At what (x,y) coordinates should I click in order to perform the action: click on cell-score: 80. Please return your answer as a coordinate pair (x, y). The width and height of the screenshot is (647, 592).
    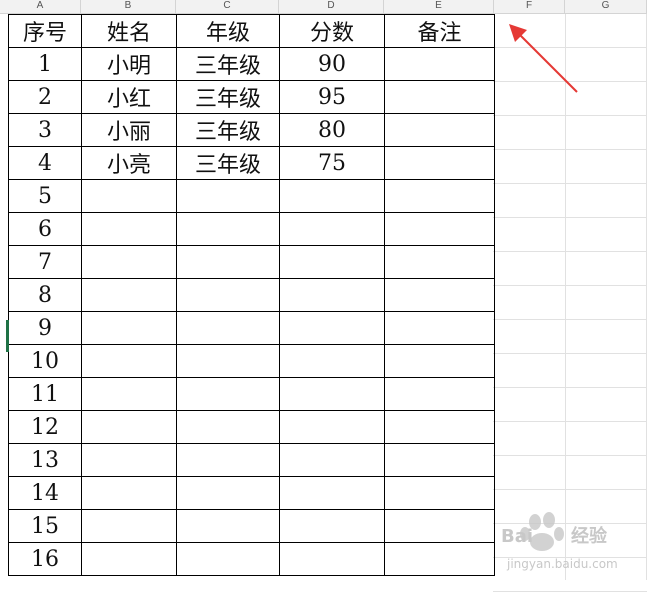
    Looking at the image, I should click on (332, 130).